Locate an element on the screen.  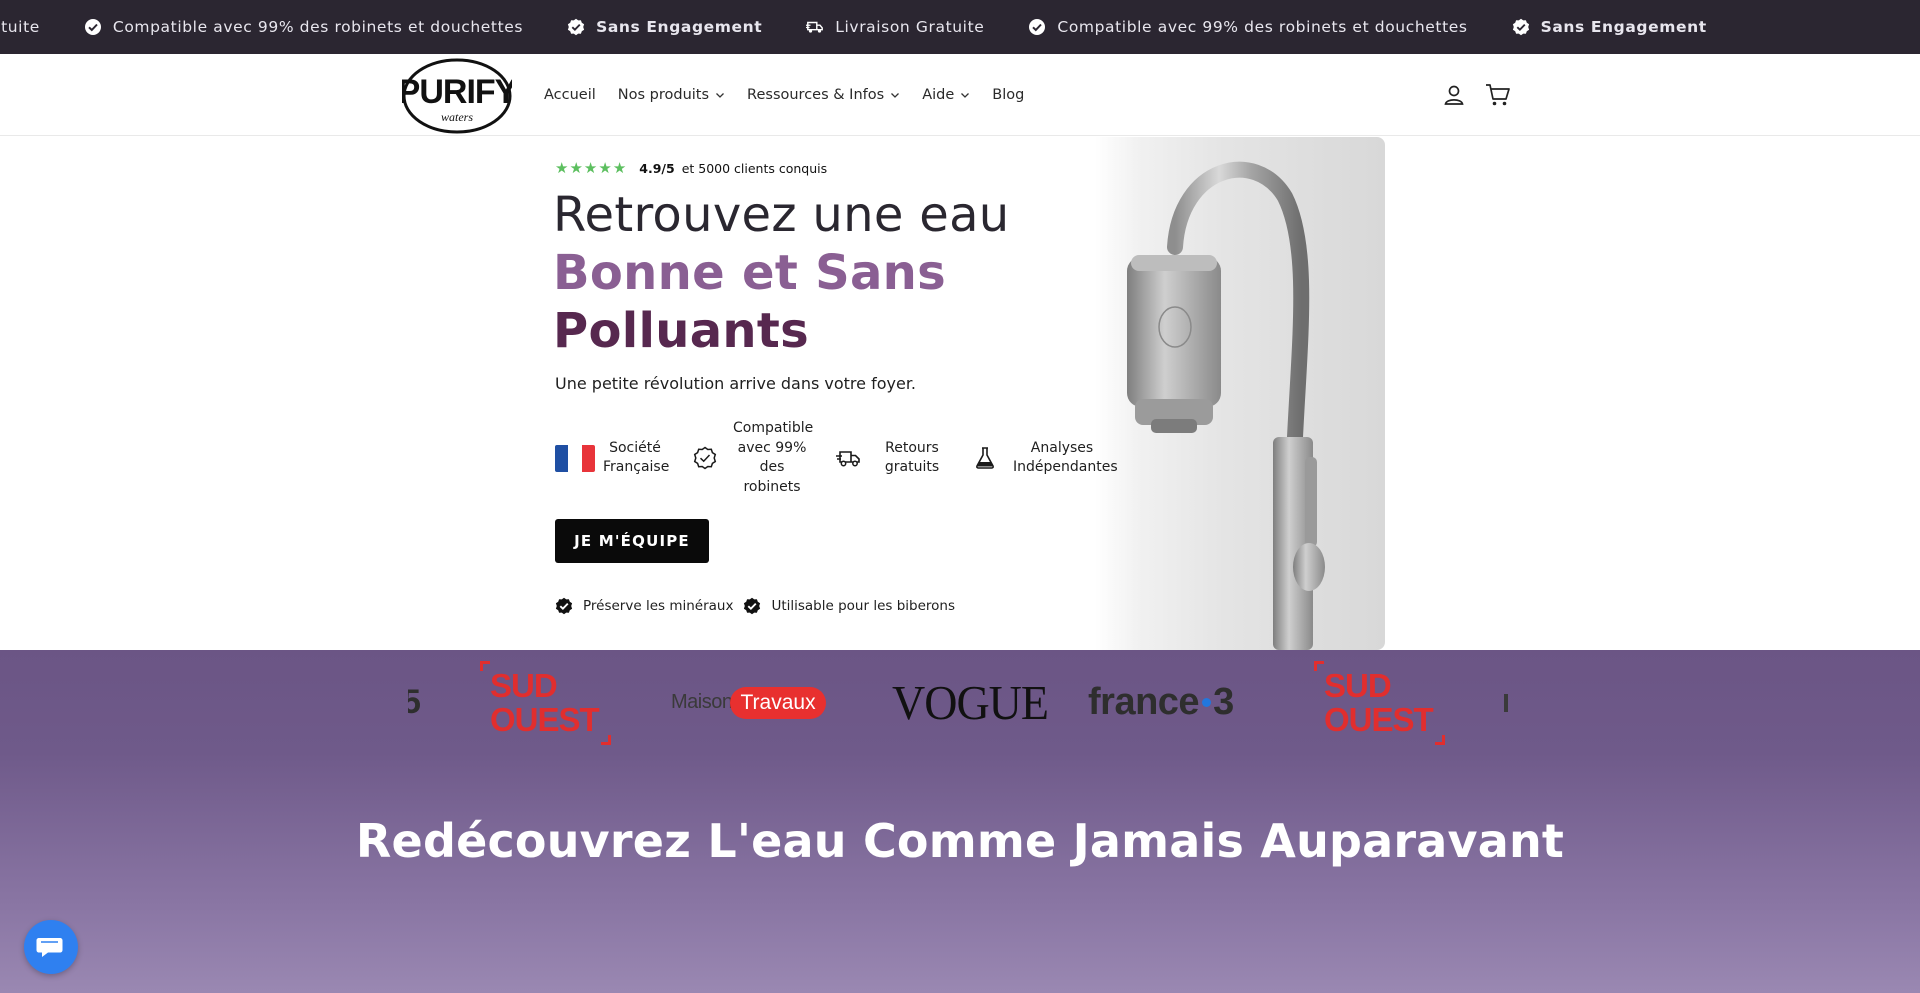
perk-text: Préserve les minéraux is located at coordinates (658, 606).